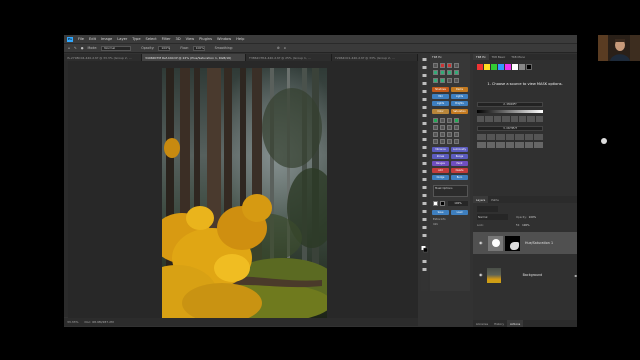 This screenshot has width=640, height=360. What do you see at coordinates (198, 48) in the screenshot?
I see `flow-field: 100%` at bounding box center [198, 48].